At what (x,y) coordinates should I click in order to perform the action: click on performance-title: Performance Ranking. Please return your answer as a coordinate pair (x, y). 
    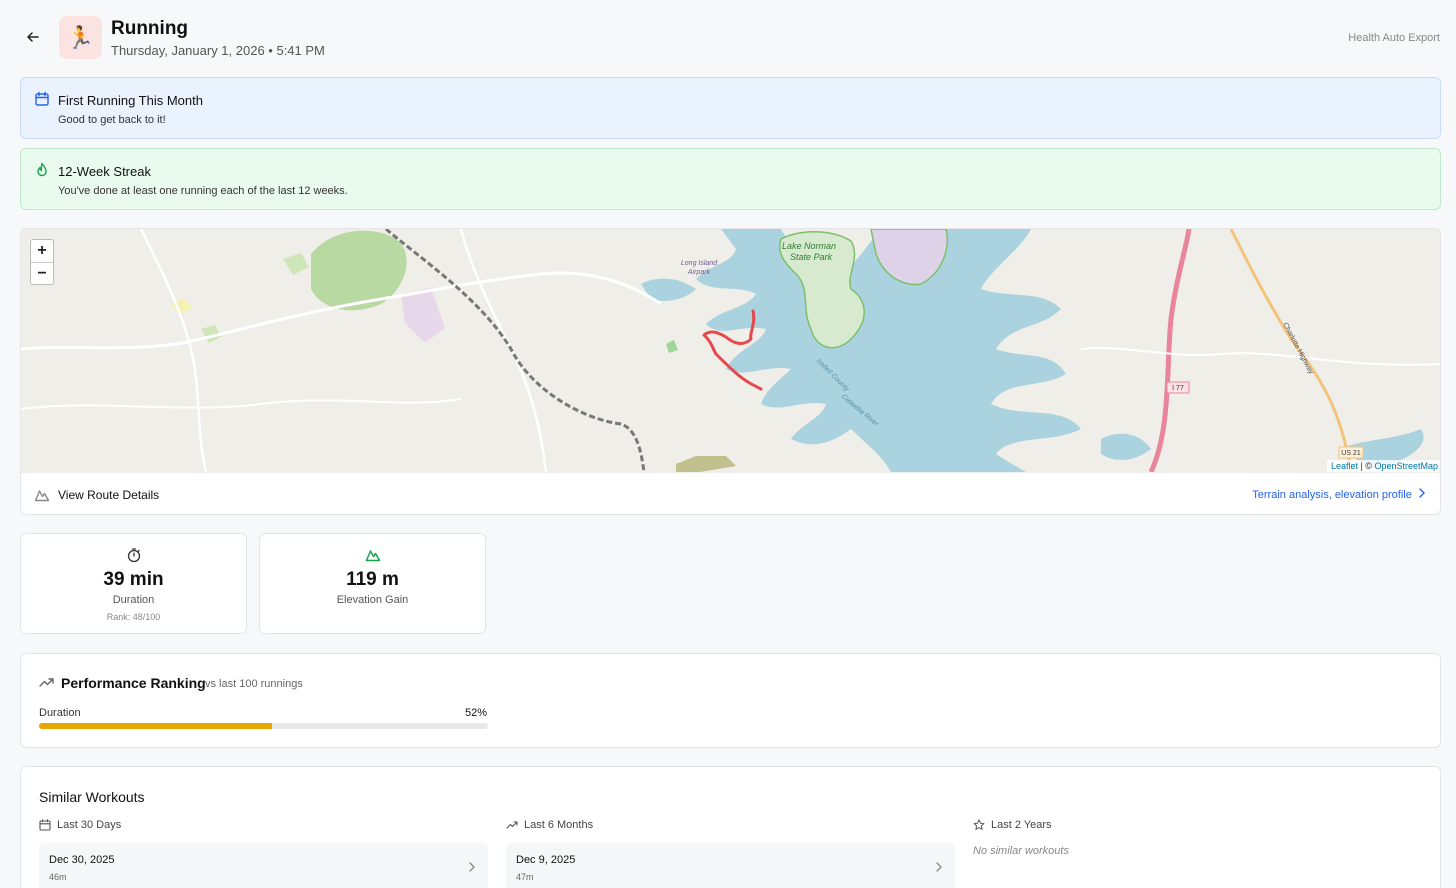
    Looking at the image, I should click on (133, 683).